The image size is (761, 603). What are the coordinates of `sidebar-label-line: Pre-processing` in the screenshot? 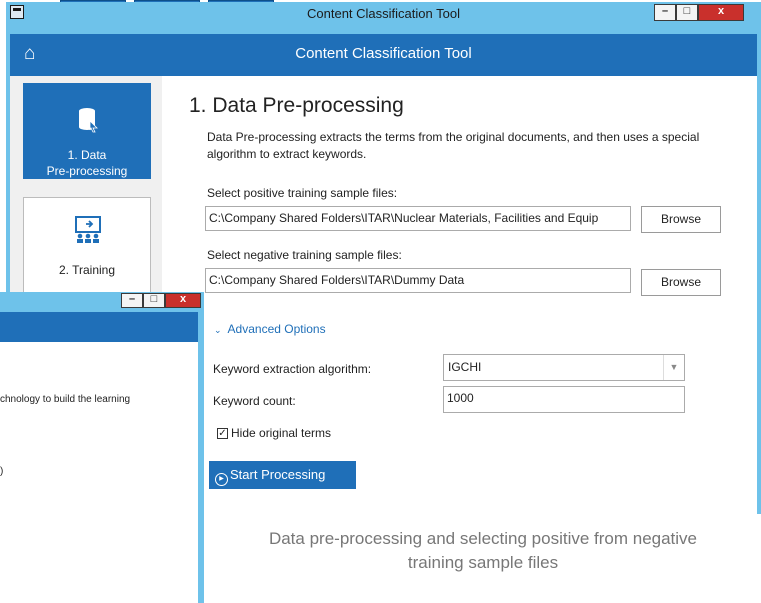 It's located at (87, 171).